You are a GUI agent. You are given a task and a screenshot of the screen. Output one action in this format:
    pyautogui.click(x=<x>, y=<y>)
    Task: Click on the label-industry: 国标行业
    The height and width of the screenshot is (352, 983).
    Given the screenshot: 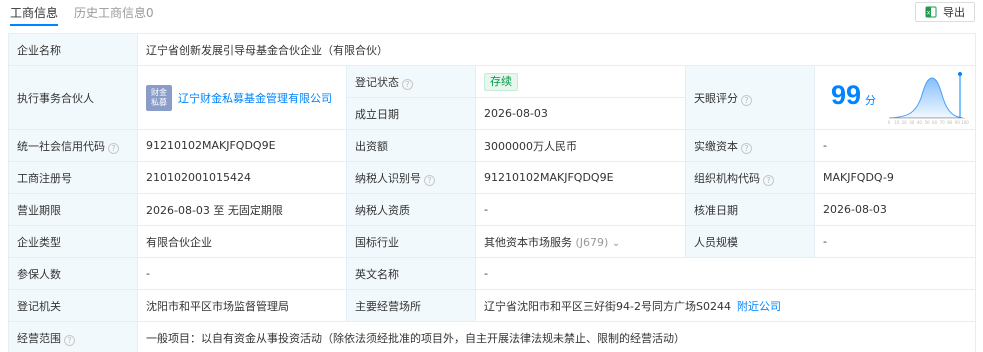 What is the action you would take?
    pyautogui.click(x=411, y=241)
    